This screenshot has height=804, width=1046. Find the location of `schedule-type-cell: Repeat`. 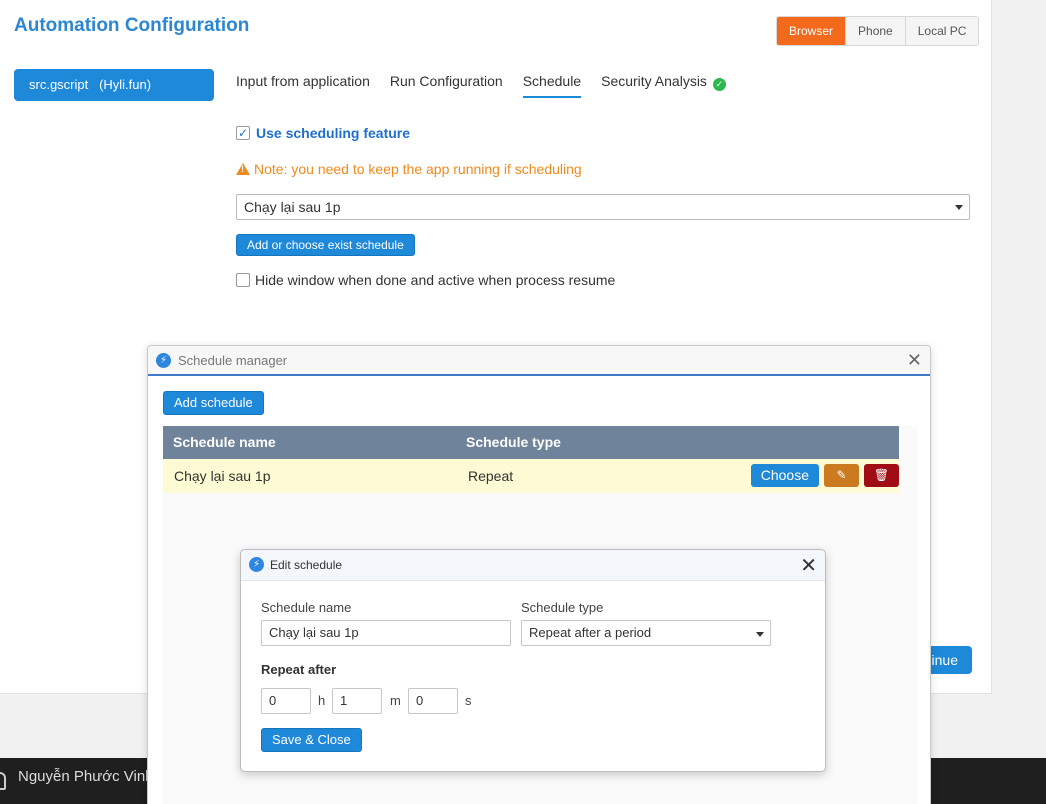

schedule-type-cell: Repeat is located at coordinates (491, 476).